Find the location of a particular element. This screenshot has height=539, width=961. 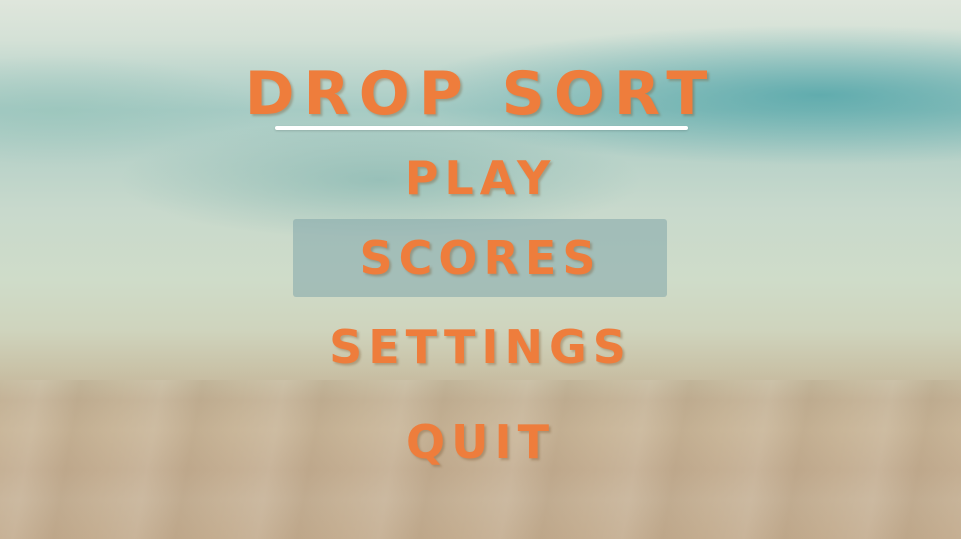

scores-button: SCORES is located at coordinates (480, 258).